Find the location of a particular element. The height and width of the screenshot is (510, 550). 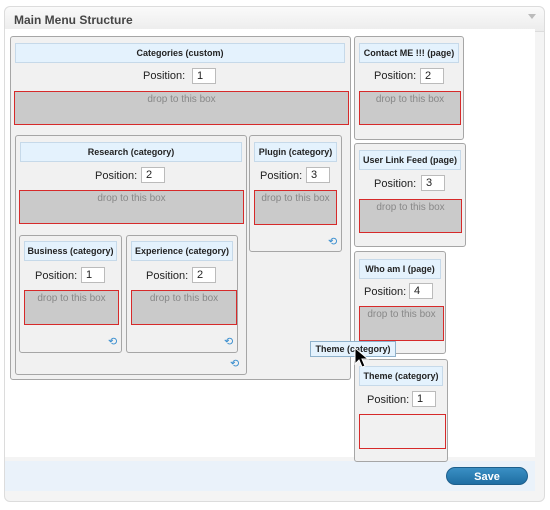

box-title: Theme (category) is located at coordinates (401, 376).